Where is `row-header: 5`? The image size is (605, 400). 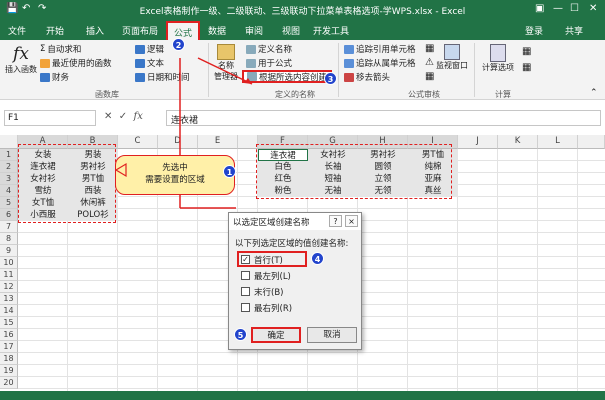
row-header: 5 is located at coordinates (9, 203).